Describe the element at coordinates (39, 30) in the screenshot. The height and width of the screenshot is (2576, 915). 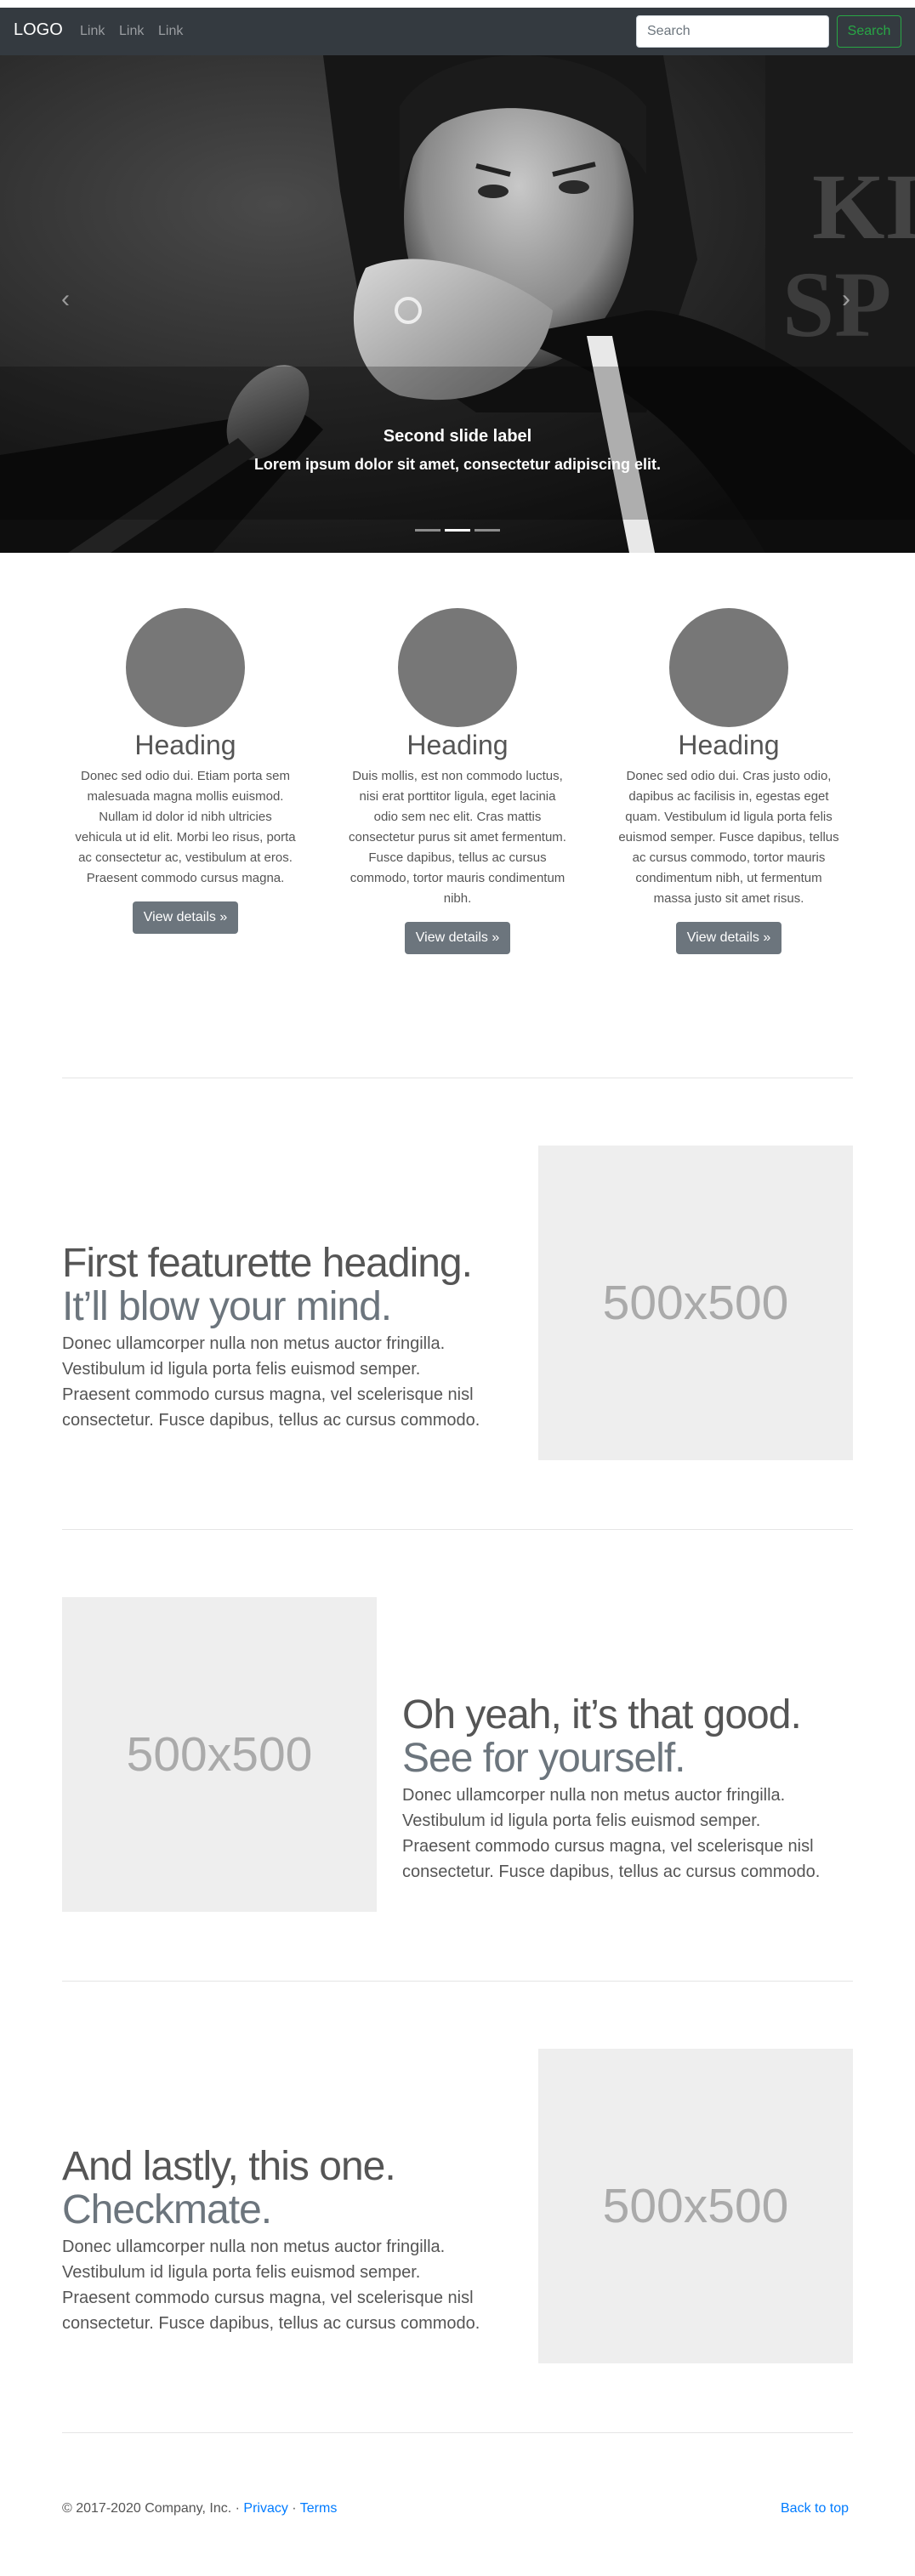
I see `brand-logo: LOGO` at that location.